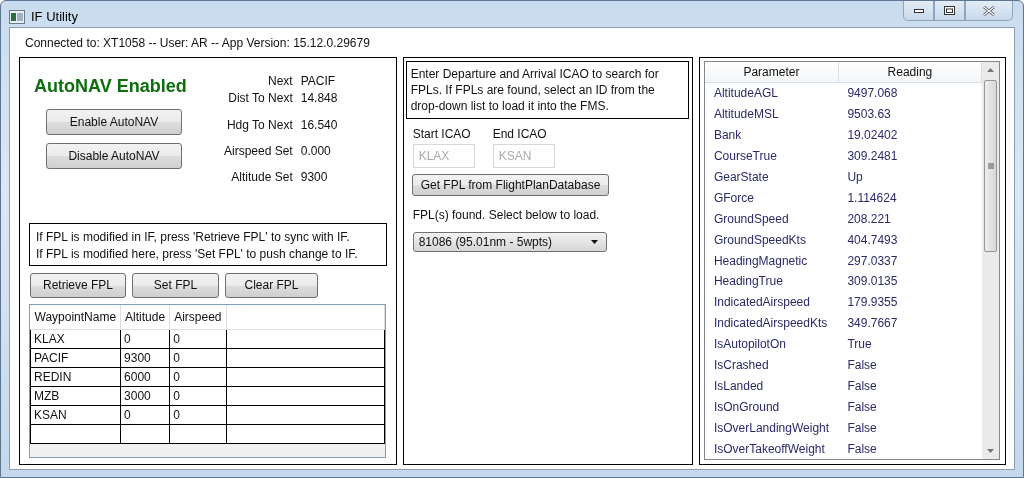 The height and width of the screenshot is (478, 1024). I want to click on column-header: Parameter, so click(771, 72).